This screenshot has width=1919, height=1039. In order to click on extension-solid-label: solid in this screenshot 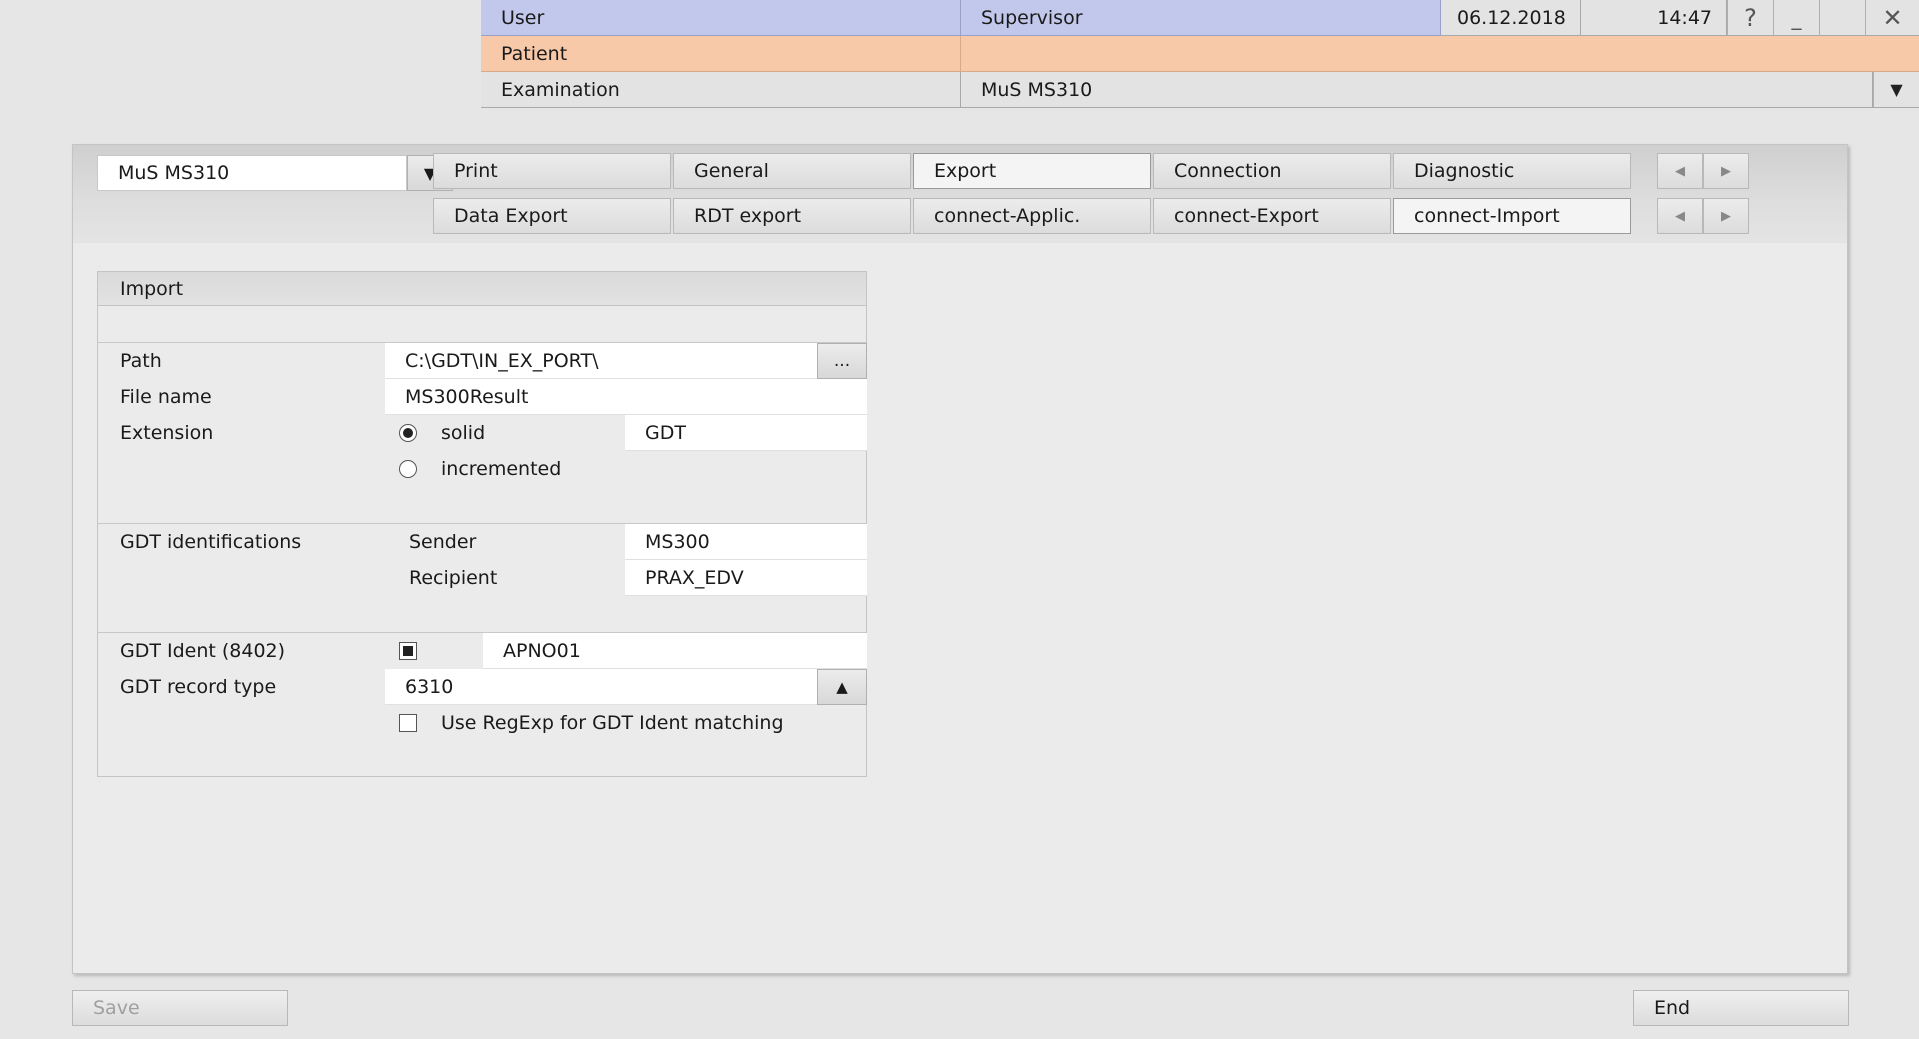, I will do `click(463, 433)`.